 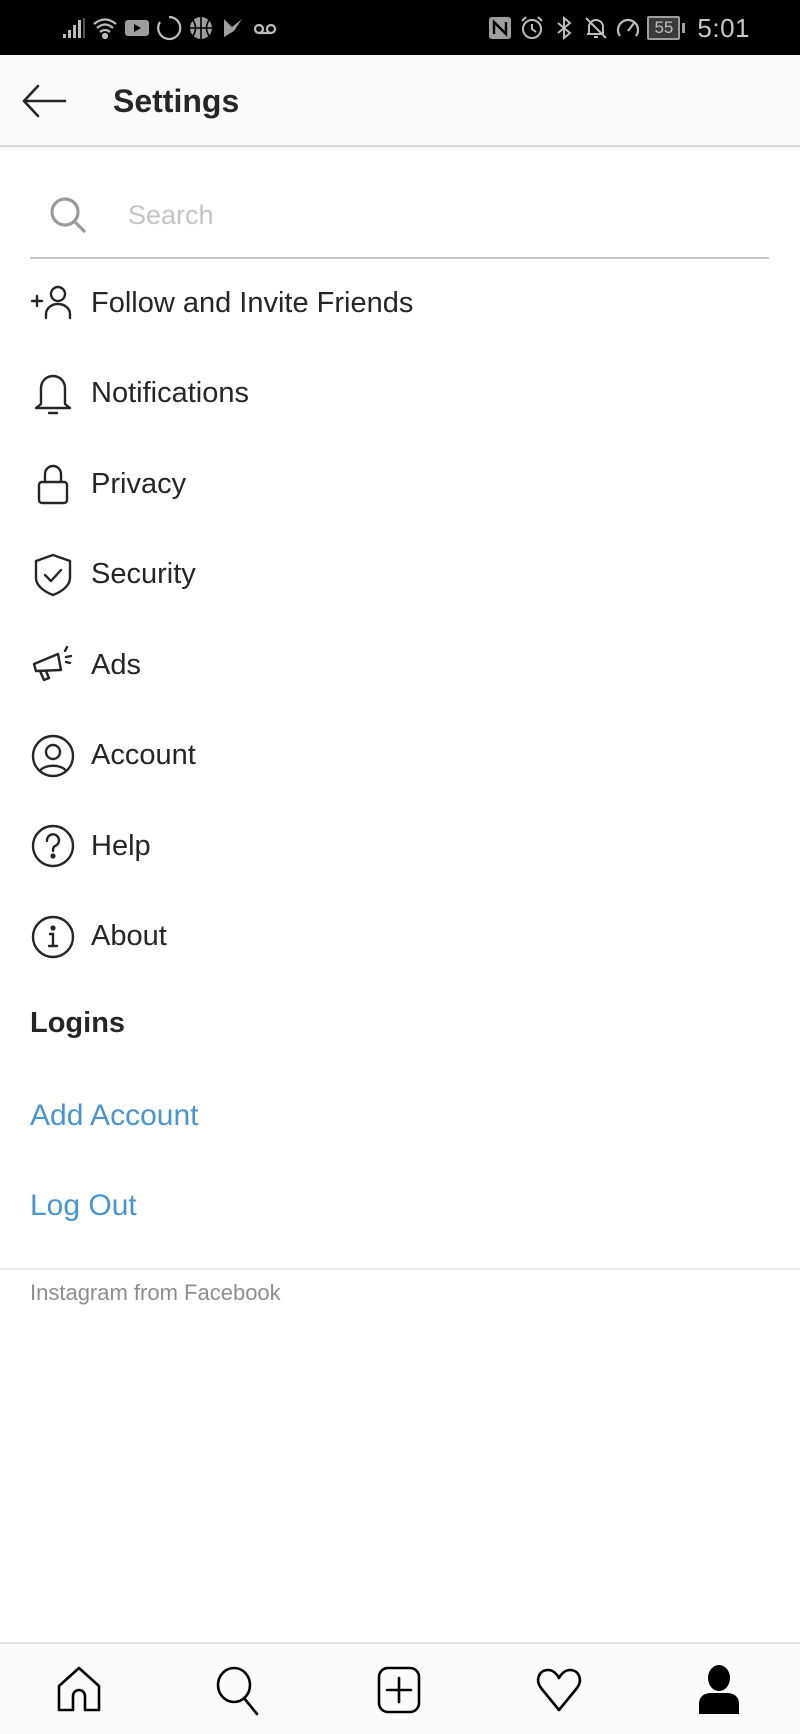 I want to click on status-bar-left, so click(x=169, y=28).